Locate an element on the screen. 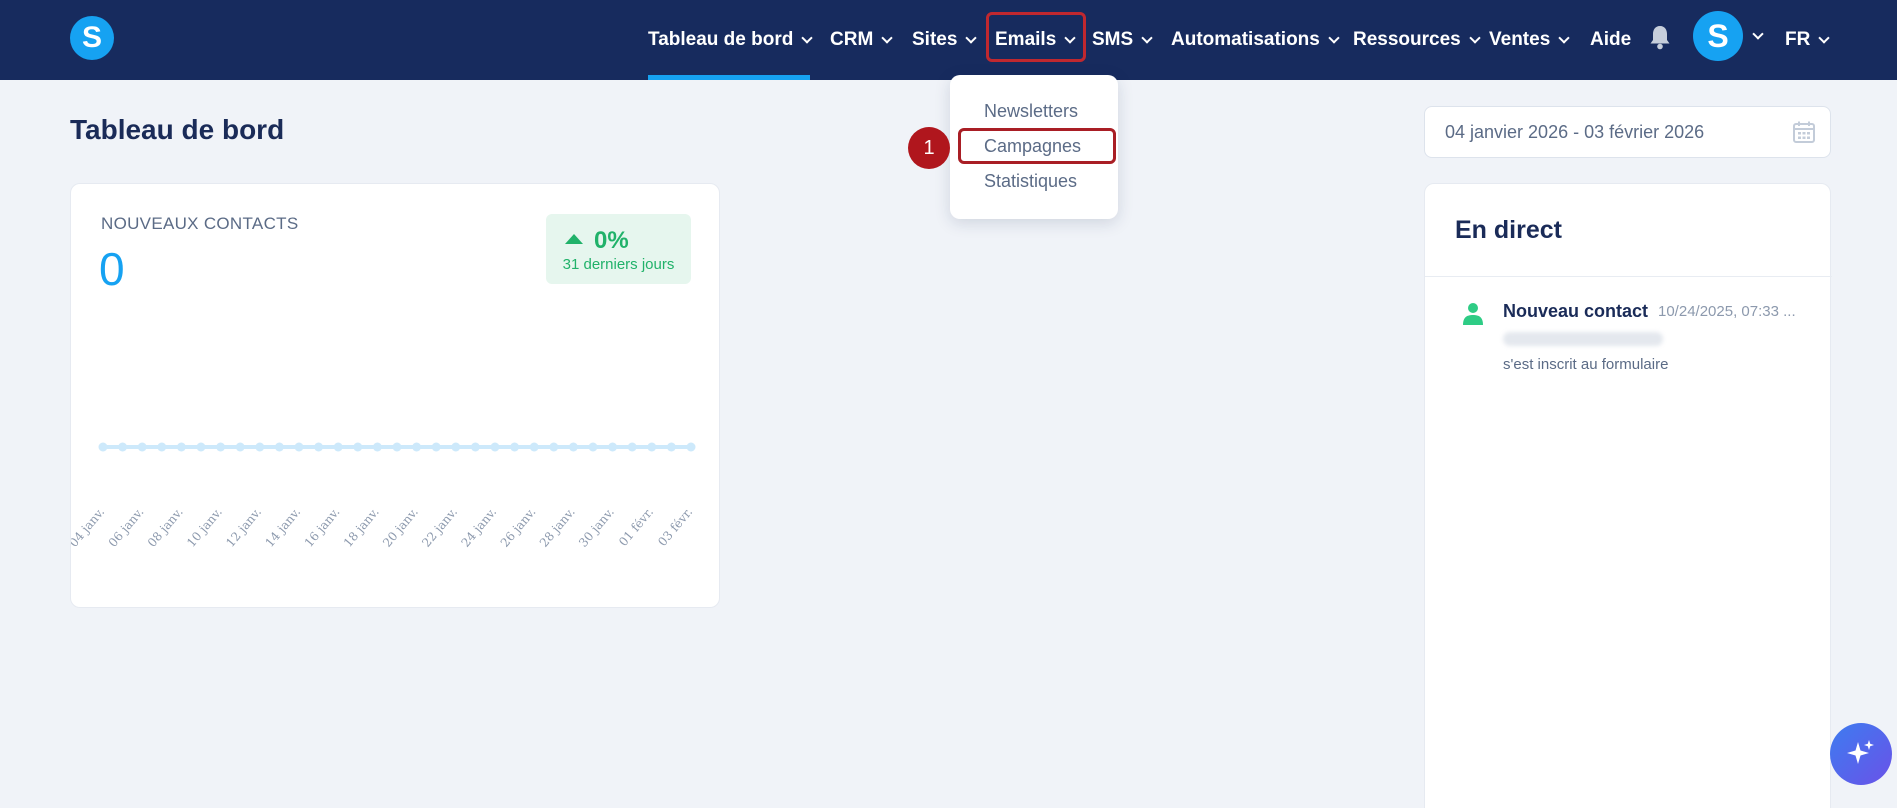 Image resolution: width=1897 pixels, height=808 pixels. active-nav-indicator is located at coordinates (729, 77).